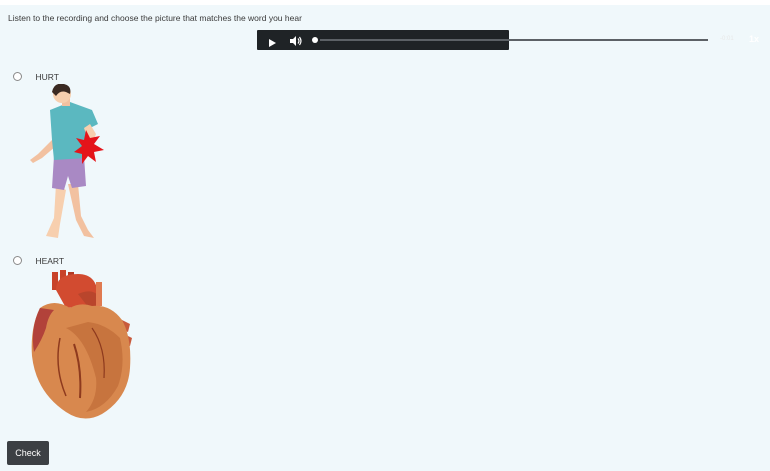  What do you see at coordinates (296, 40) in the screenshot?
I see `volume-icon` at bounding box center [296, 40].